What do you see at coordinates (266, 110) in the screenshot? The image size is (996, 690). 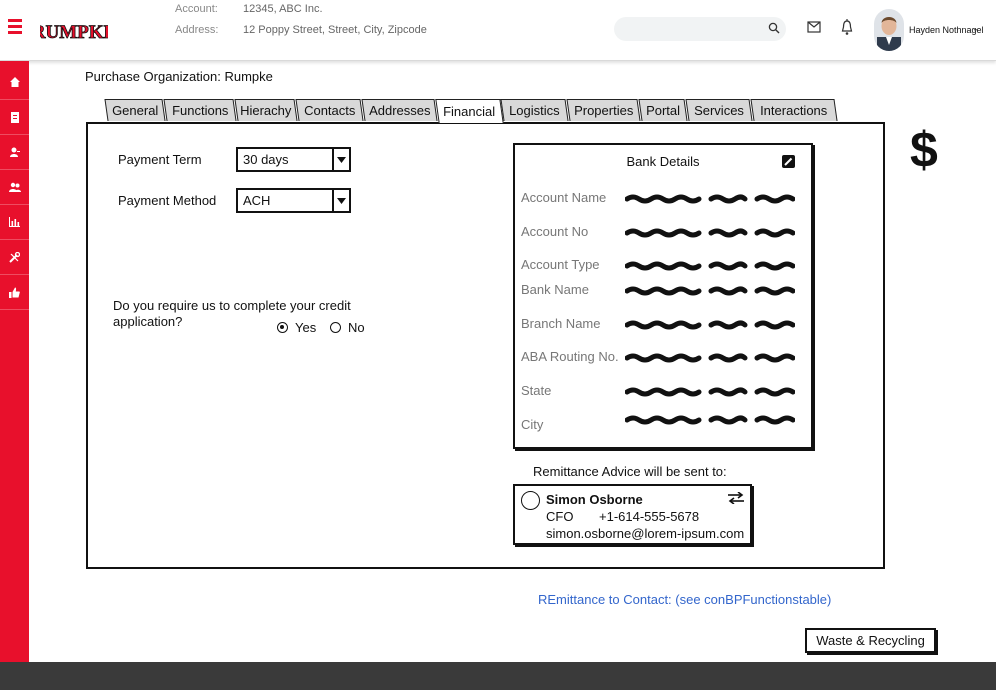 I see `tab-hierachy: Hierachy` at bounding box center [266, 110].